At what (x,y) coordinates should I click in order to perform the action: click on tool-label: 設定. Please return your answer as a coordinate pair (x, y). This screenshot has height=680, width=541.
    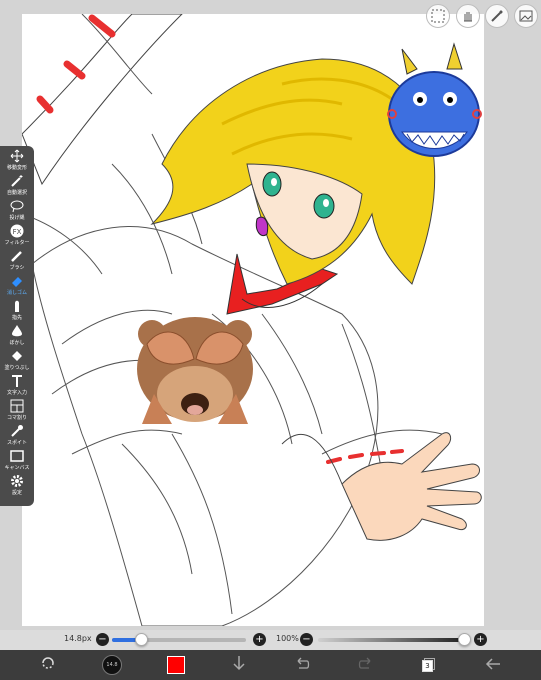
    Looking at the image, I should click on (16, 493).